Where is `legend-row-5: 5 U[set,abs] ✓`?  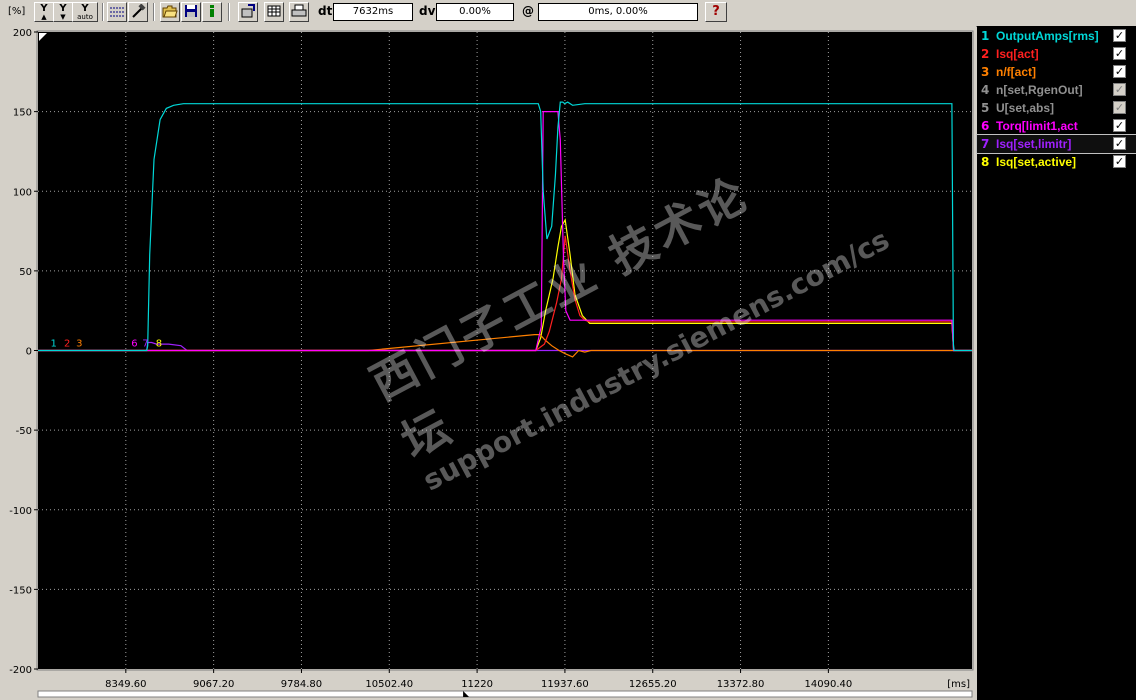 legend-row-5: 5 U[set,abs] ✓ is located at coordinates (1056, 108).